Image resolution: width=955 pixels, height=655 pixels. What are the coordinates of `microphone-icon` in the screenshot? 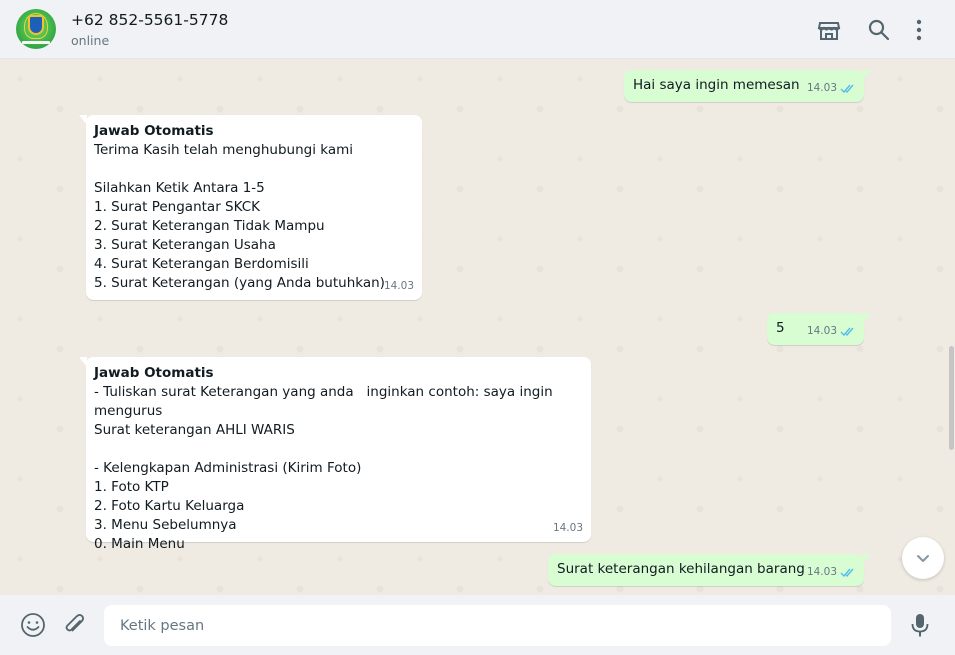 It's located at (920, 625).